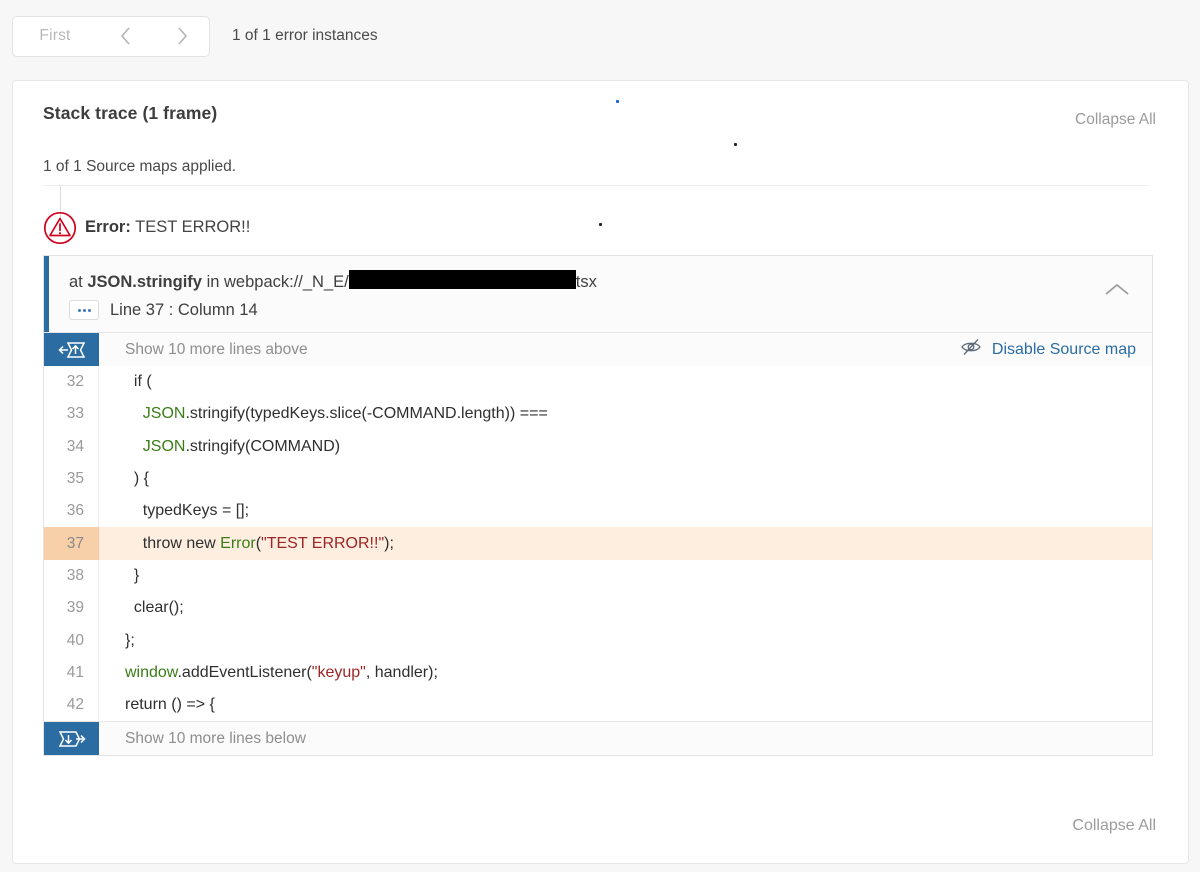 Image resolution: width=1200 pixels, height=872 pixels. I want to click on chevron-up-icon, so click(1117, 292).